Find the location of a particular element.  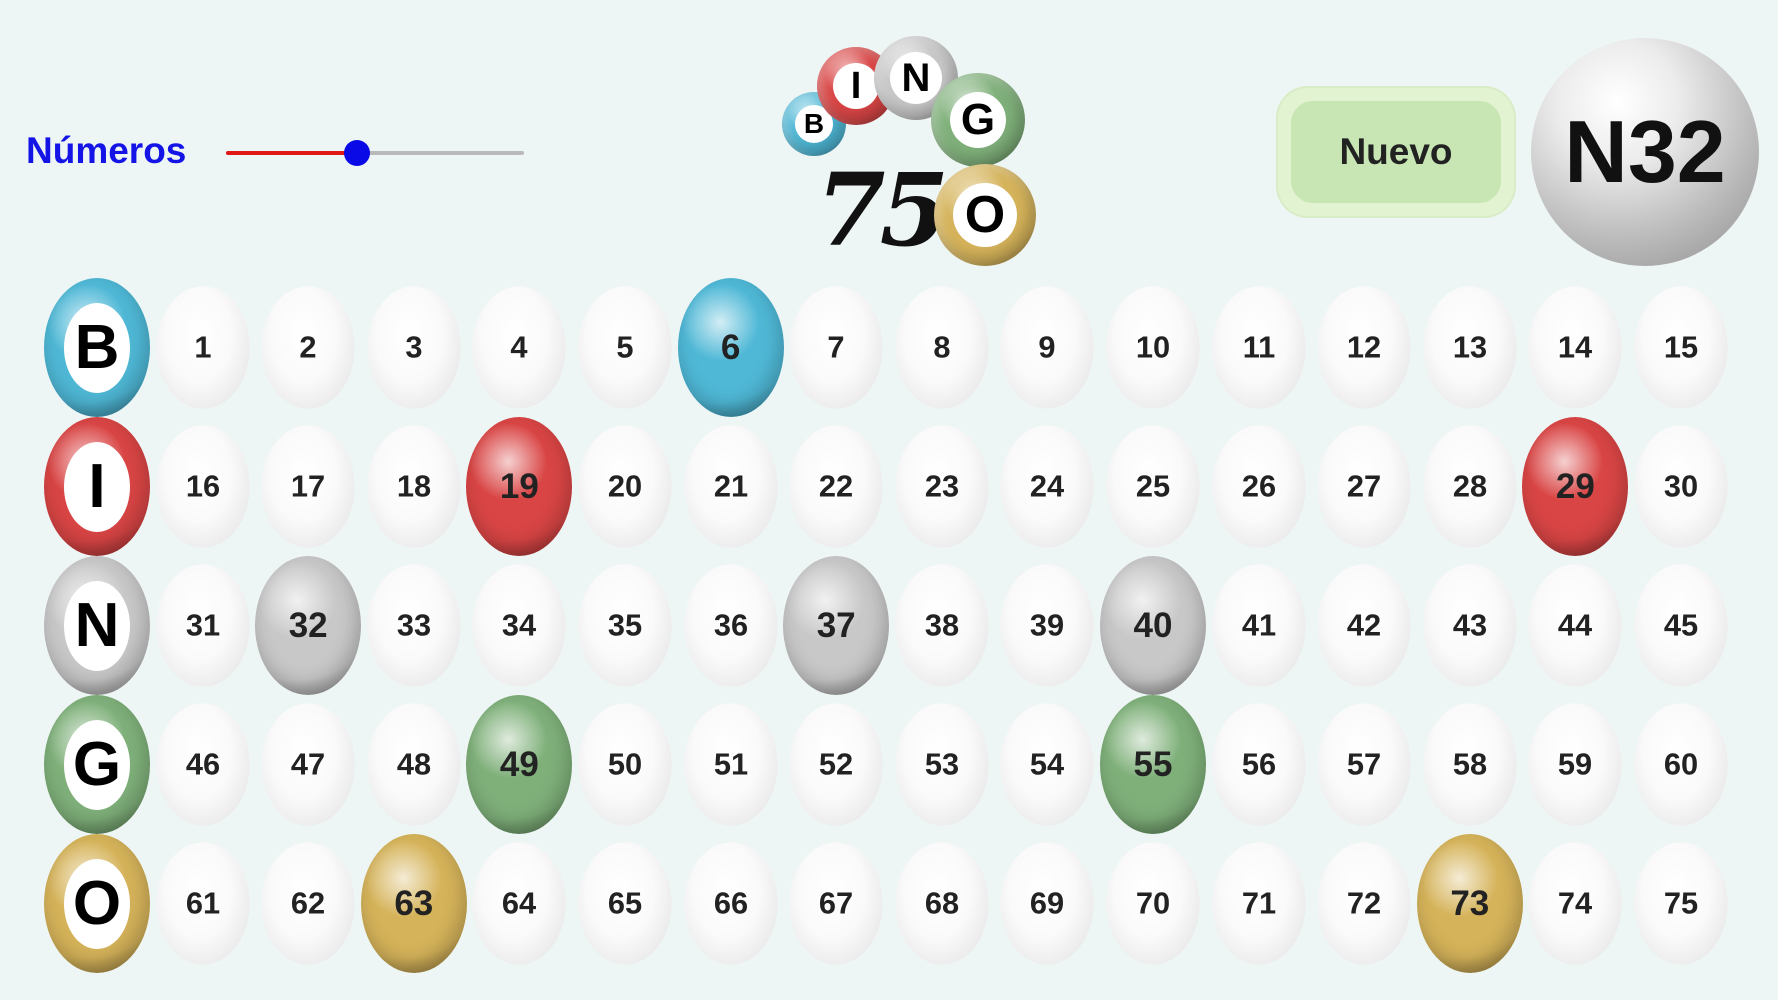

ball-46: 46 is located at coordinates (202, 764).